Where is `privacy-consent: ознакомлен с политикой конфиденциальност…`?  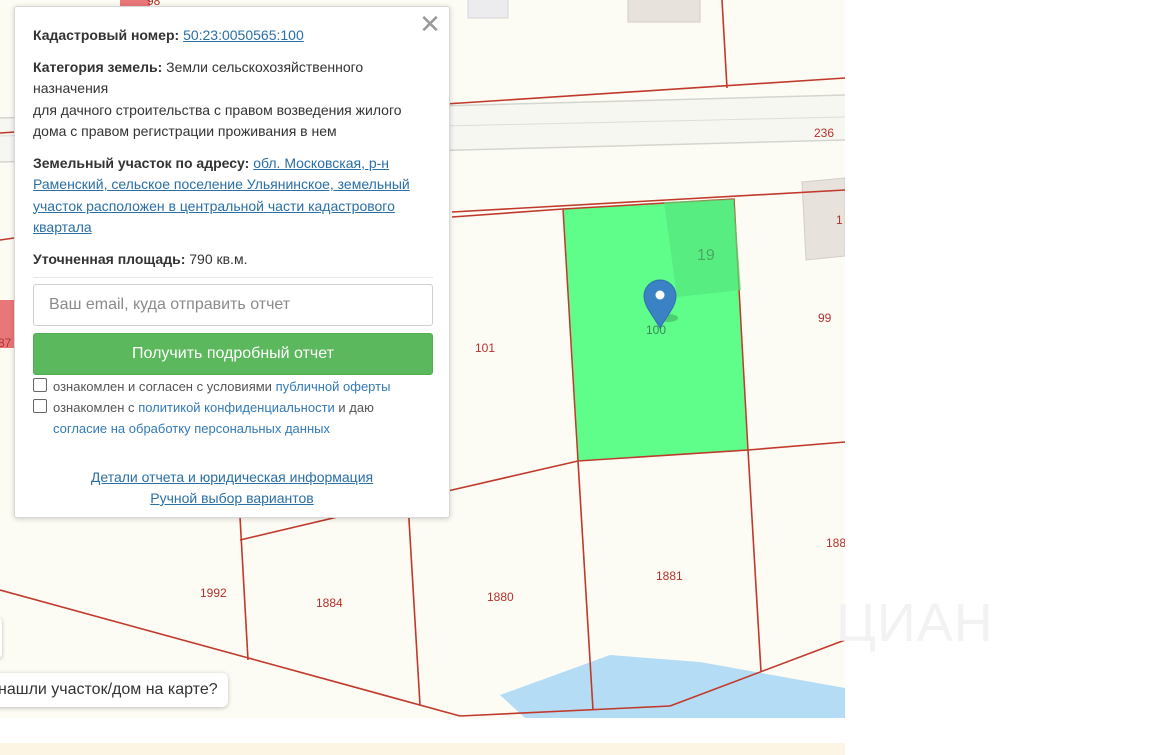
privacy-consent: ознакомлен с политикой конфиденциальност… is located at coordinates (203, 418).